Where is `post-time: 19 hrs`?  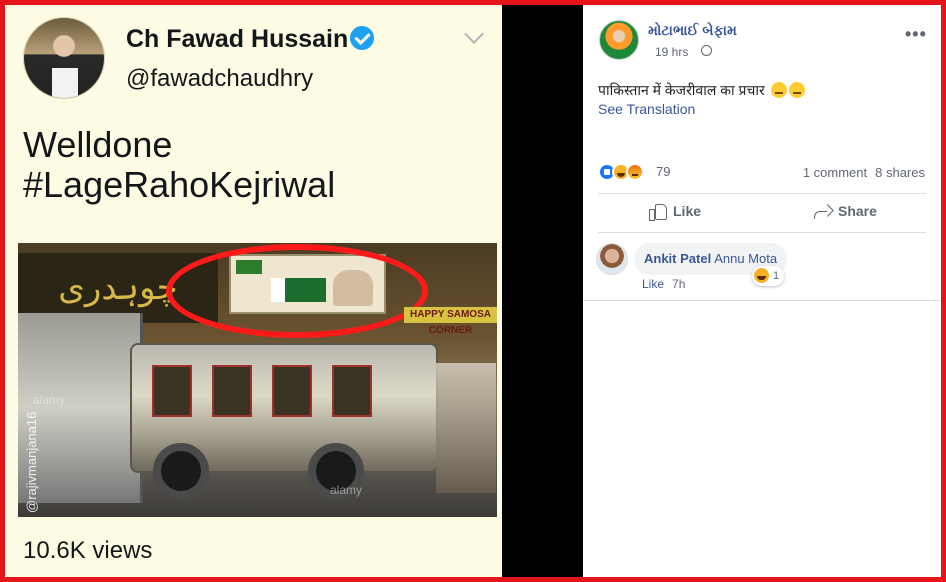
post-time: 19 hrs is located at coordinates (671, 52).